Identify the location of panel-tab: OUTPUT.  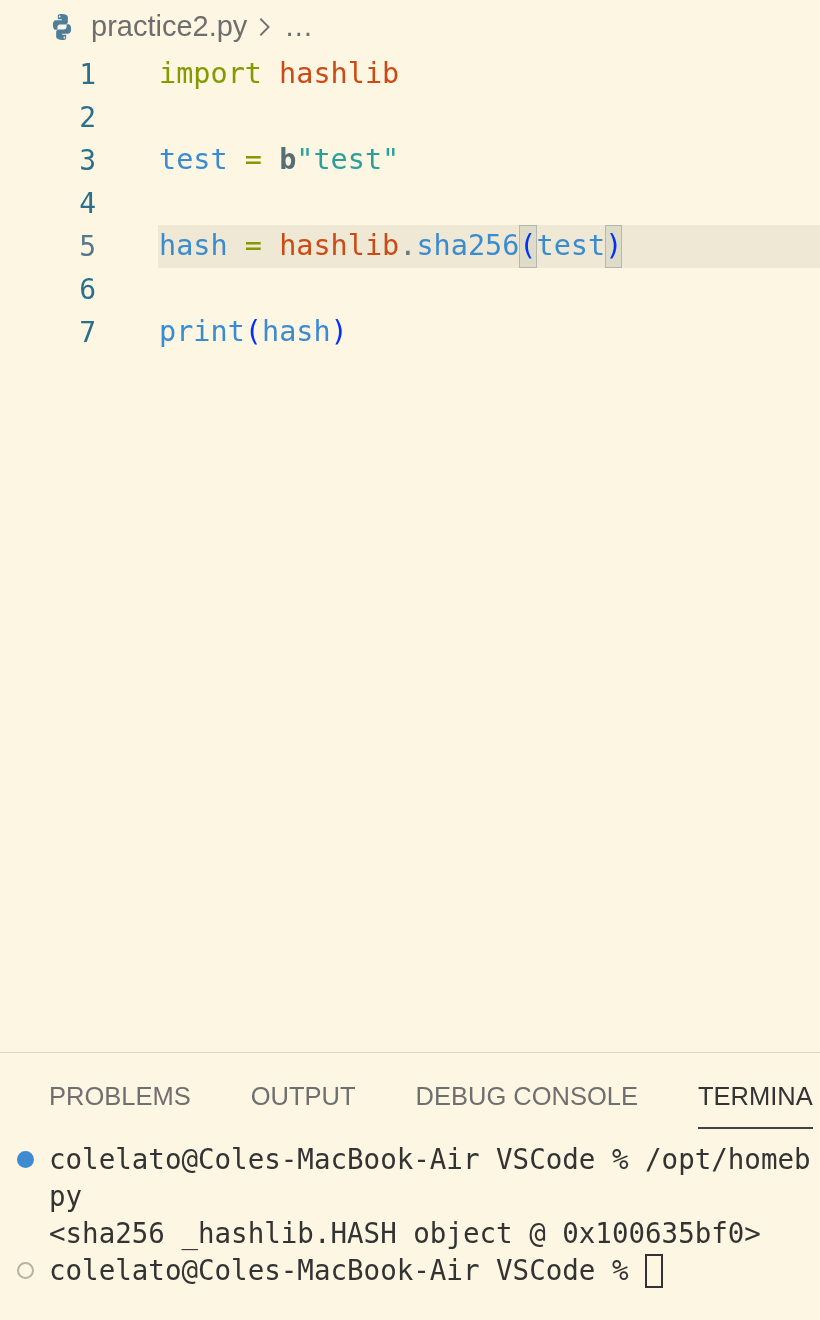
(303, 1097).